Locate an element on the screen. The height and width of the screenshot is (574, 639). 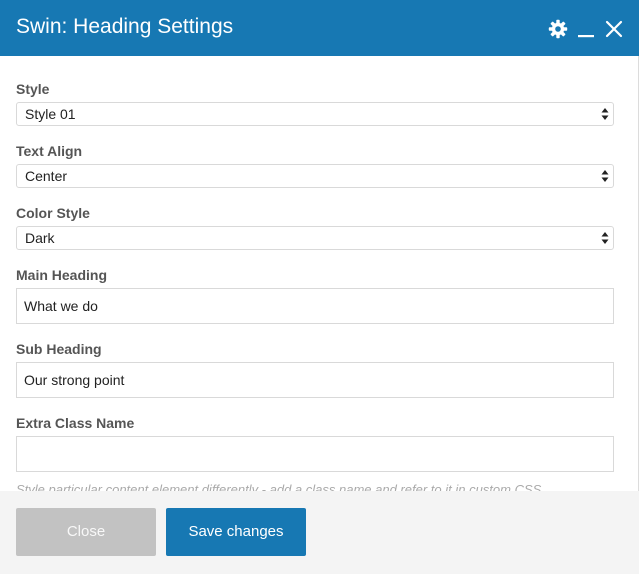
minimize-icon is located at coordinates (586, 29).